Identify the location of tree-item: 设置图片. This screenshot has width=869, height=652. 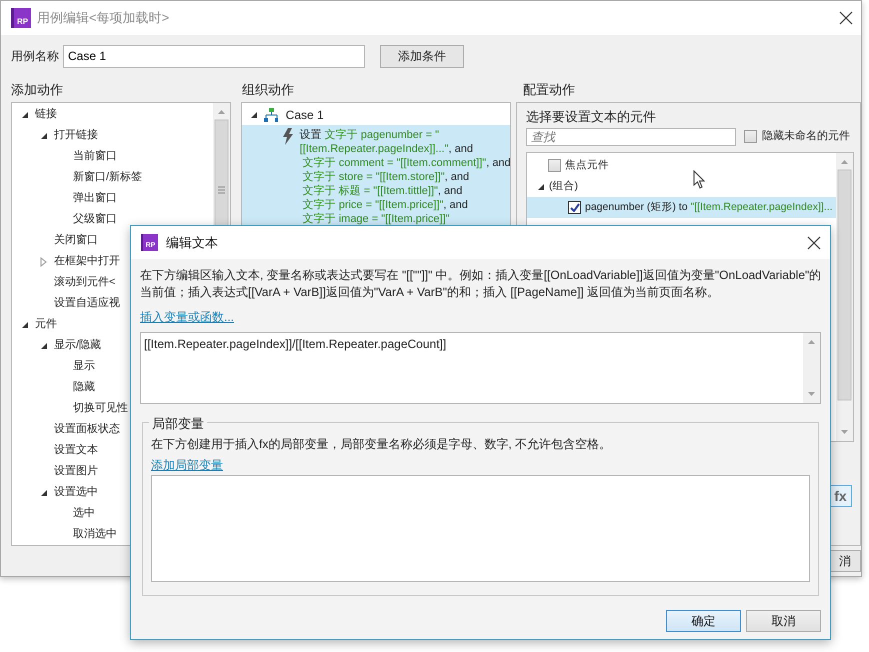
(76, 471).